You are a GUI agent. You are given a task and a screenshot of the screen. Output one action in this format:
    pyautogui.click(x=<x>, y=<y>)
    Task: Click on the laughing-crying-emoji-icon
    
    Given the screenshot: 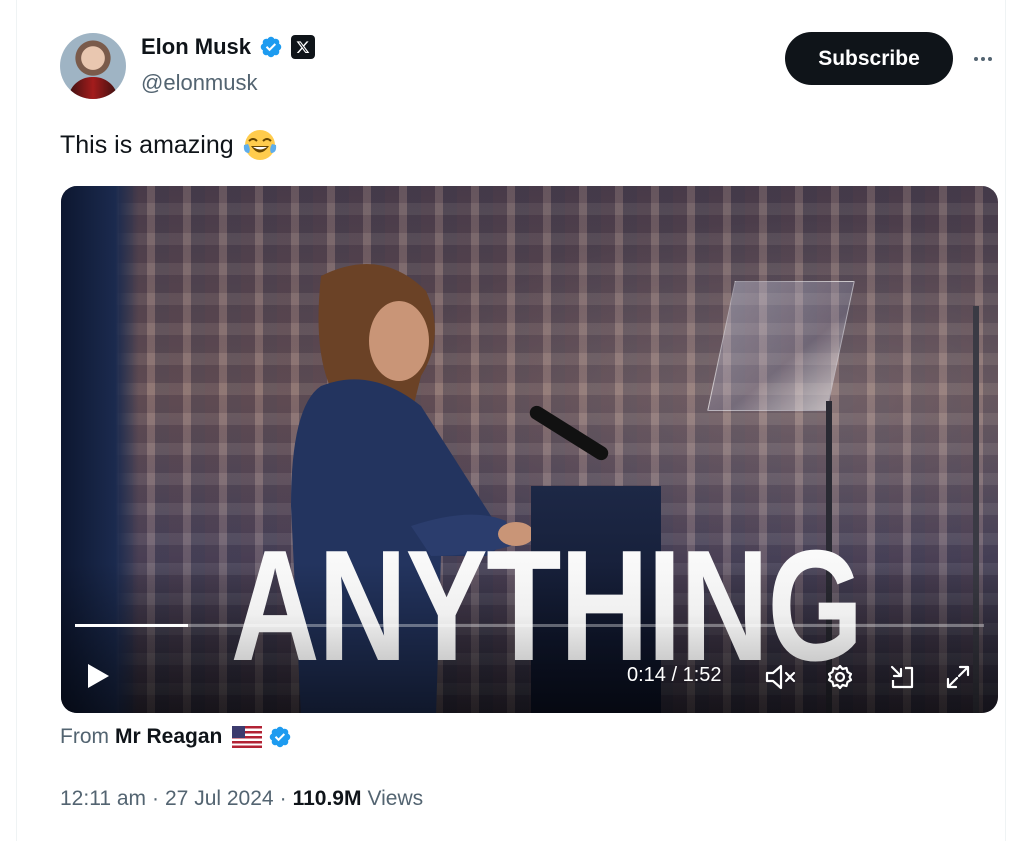 What is the action you would take?
    pyautogui.click(x=259, y=145)
    